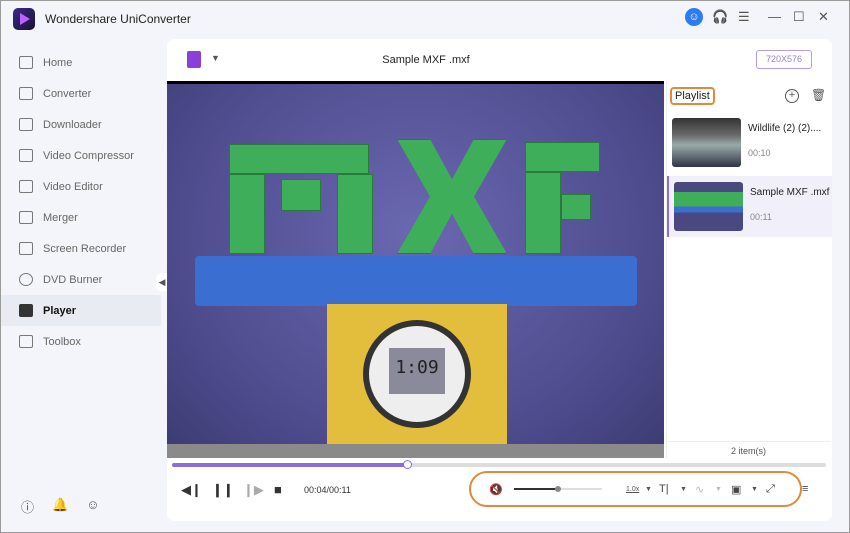 This screenshot has width=850, height=533. Describe the element at coordinates (416, 281) in the screenshot. I see `lego-base` at that location.